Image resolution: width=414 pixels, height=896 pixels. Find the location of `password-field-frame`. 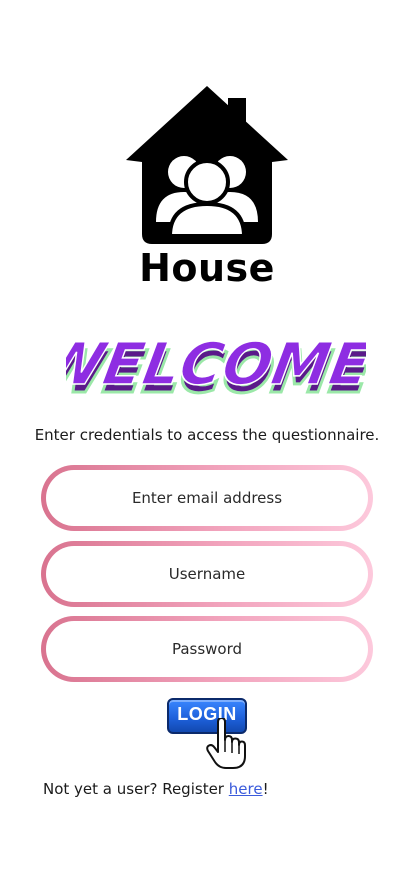

password-field-frame is located at coordinates (207, 649).